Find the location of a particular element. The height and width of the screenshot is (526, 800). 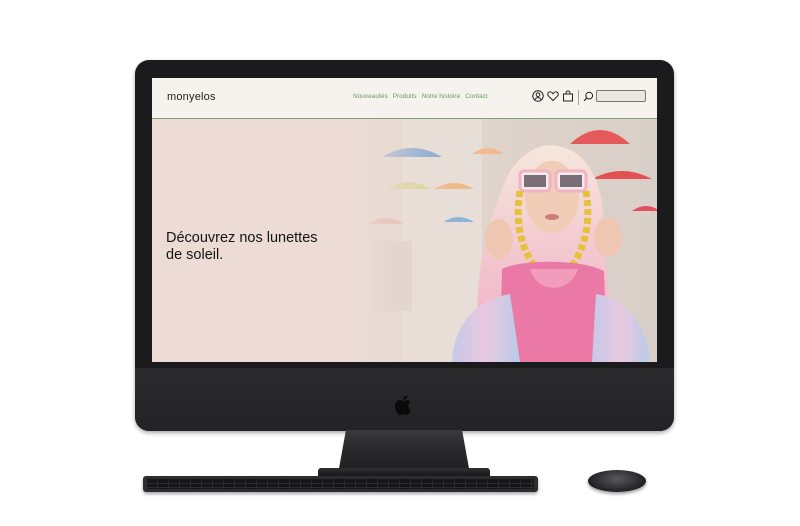

header-icons is located at coordinates (553, 96).